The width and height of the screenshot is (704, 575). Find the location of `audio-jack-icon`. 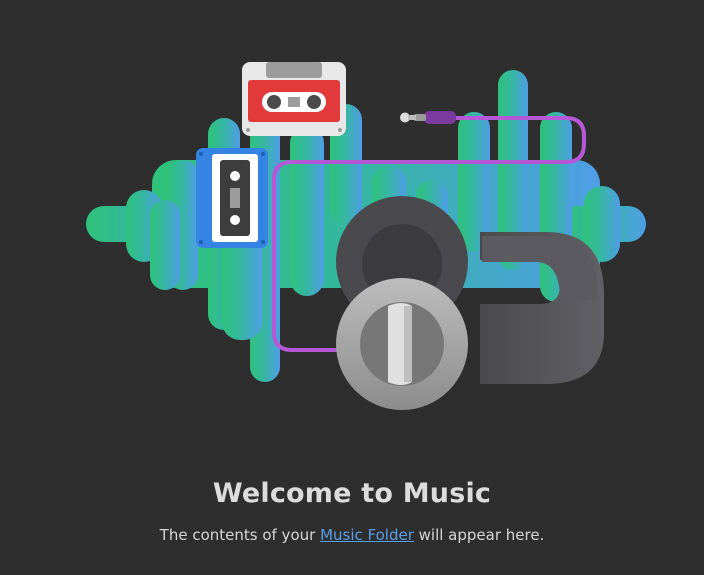

audio-jack-icon is located at coordinates (428, 117).